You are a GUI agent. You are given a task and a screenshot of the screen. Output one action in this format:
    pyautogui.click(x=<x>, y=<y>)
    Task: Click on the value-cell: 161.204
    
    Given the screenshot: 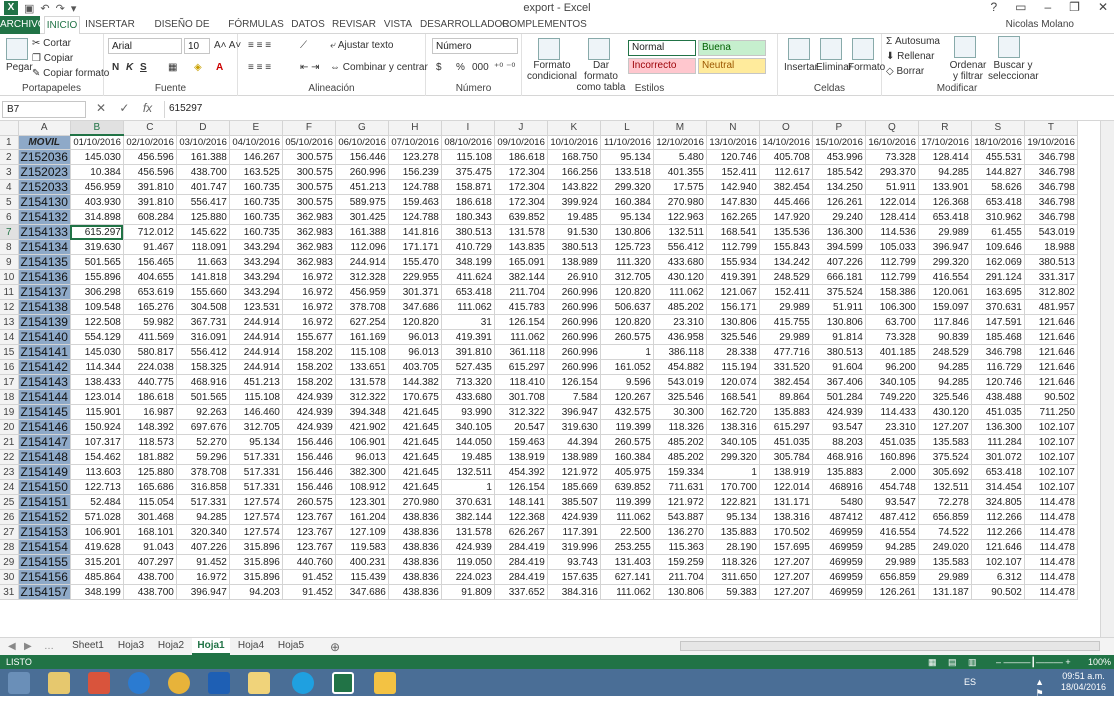 What is the action you would take?
    pyautogui.click(x=362, y=517)
    